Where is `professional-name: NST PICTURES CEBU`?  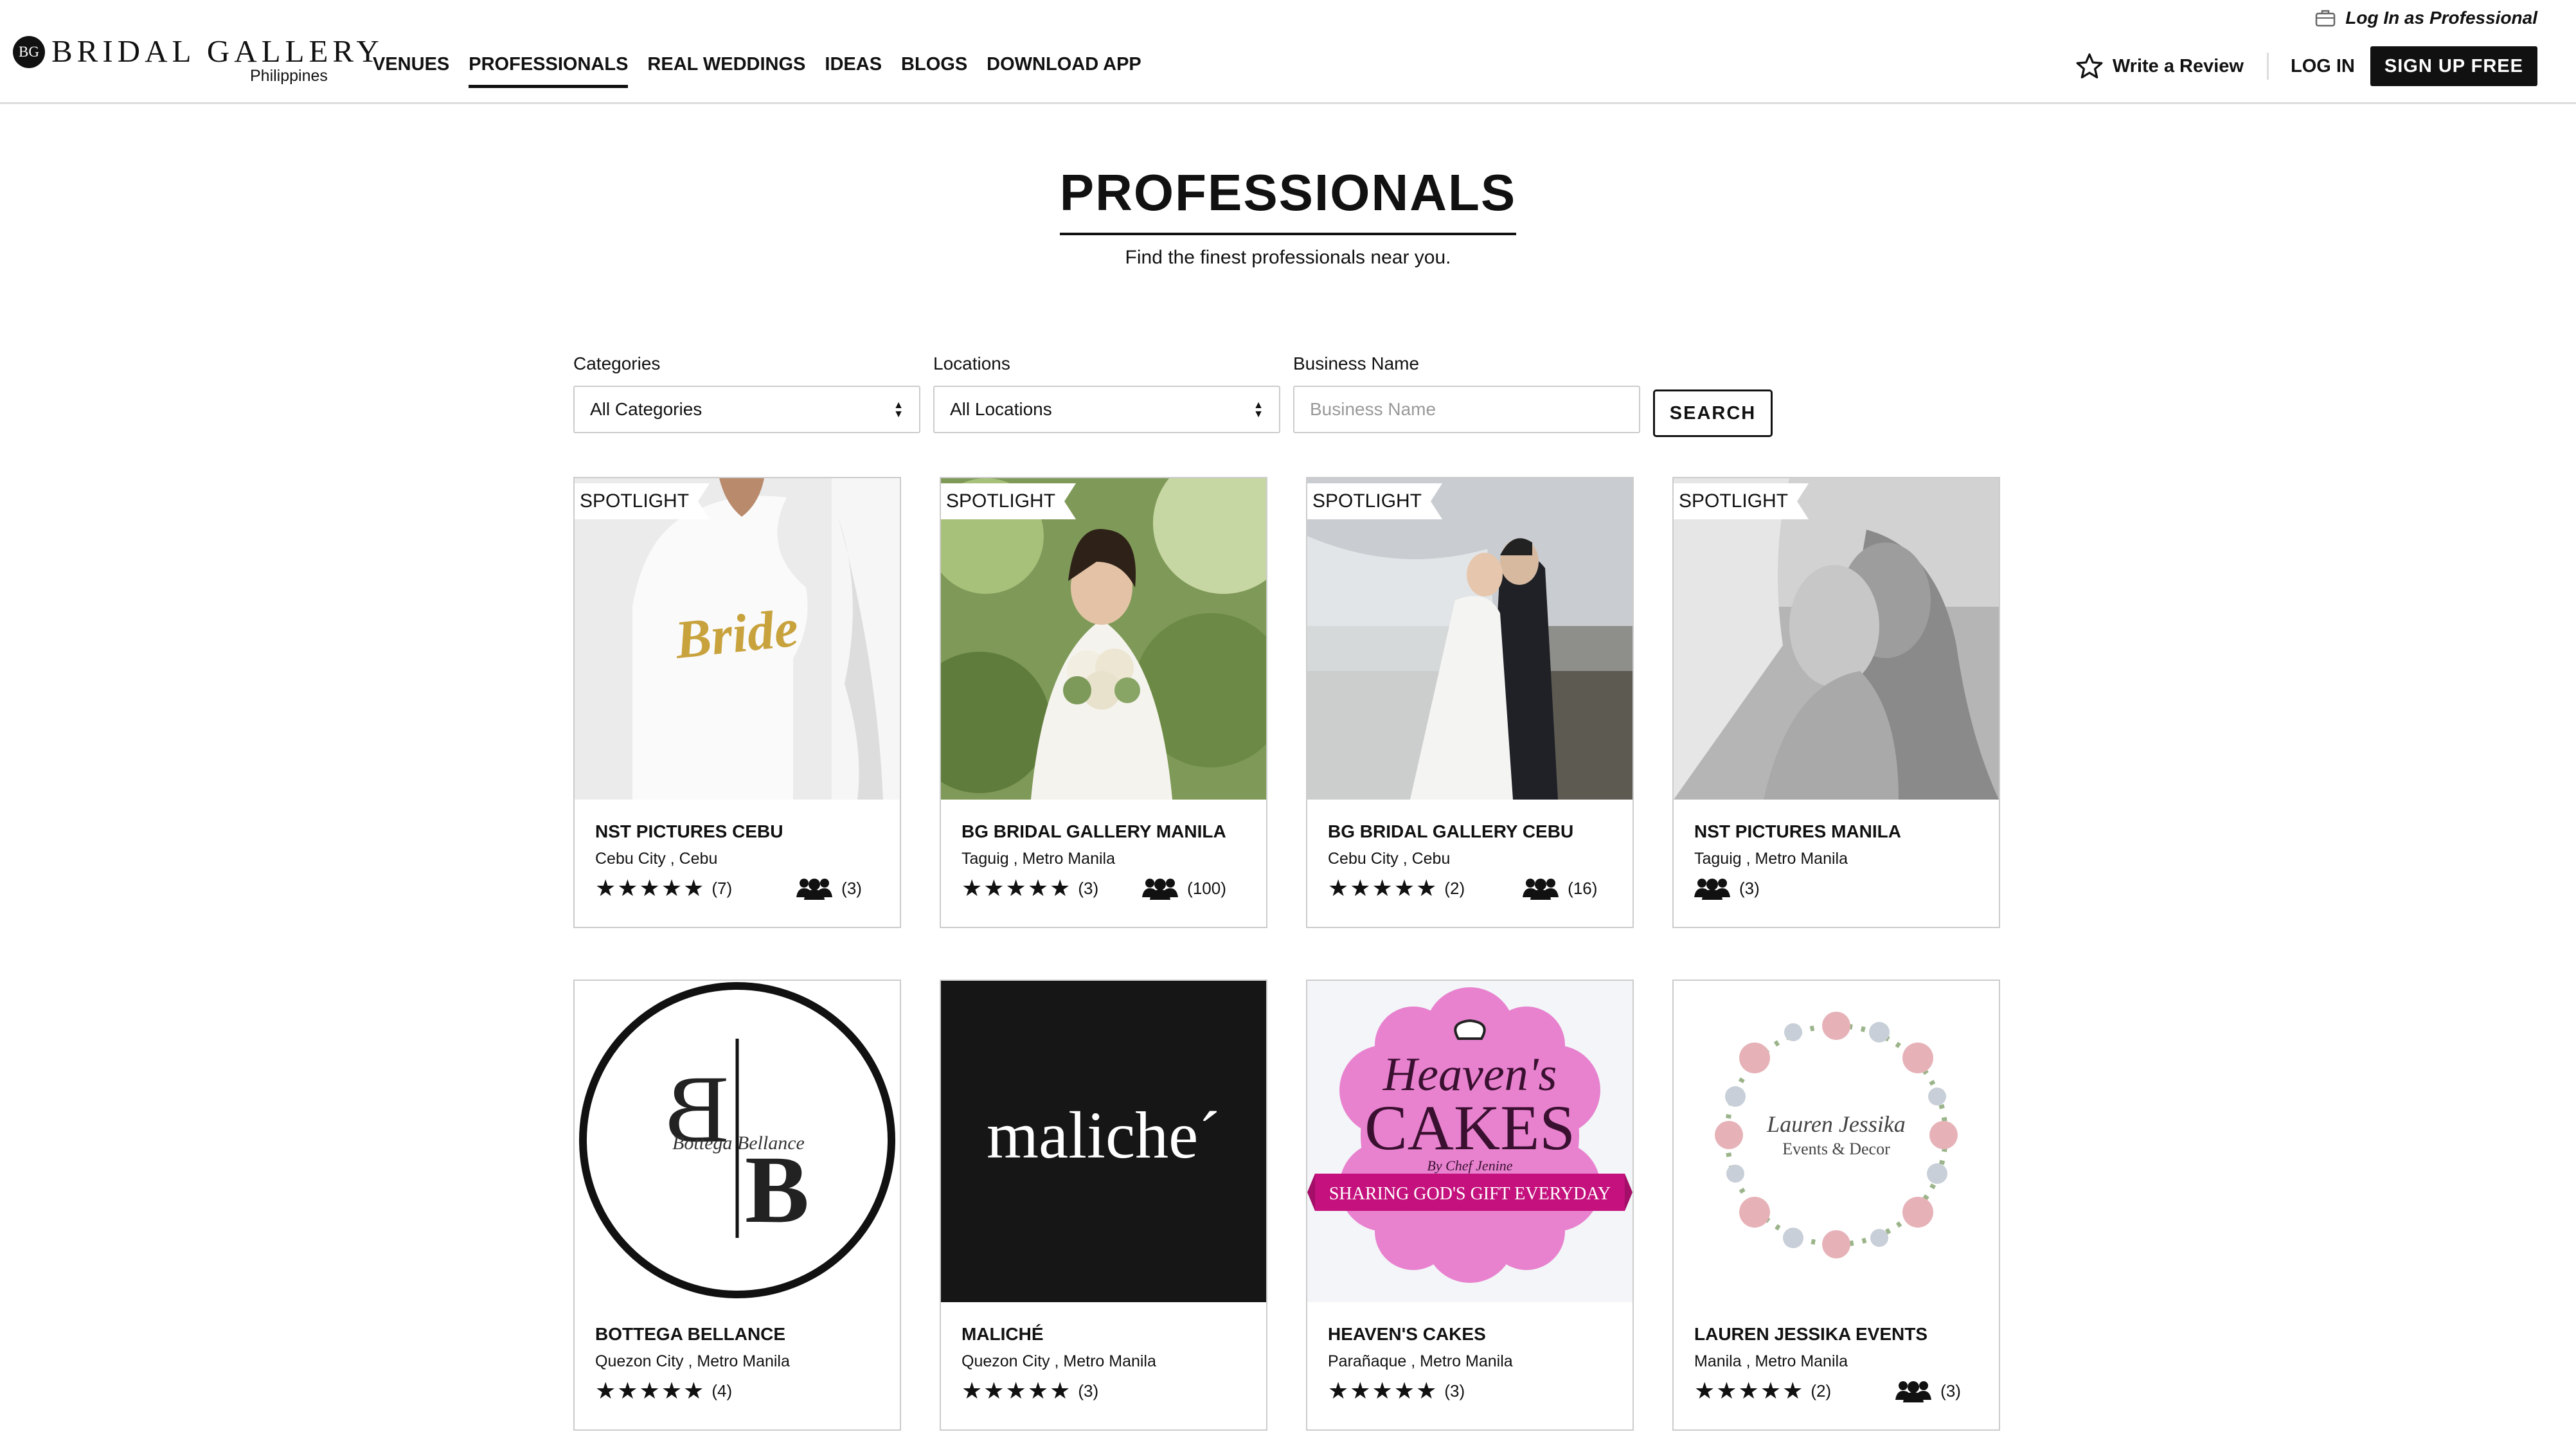 professional-name: NST PICTURES CEBU is located at coordinates (689, 831).